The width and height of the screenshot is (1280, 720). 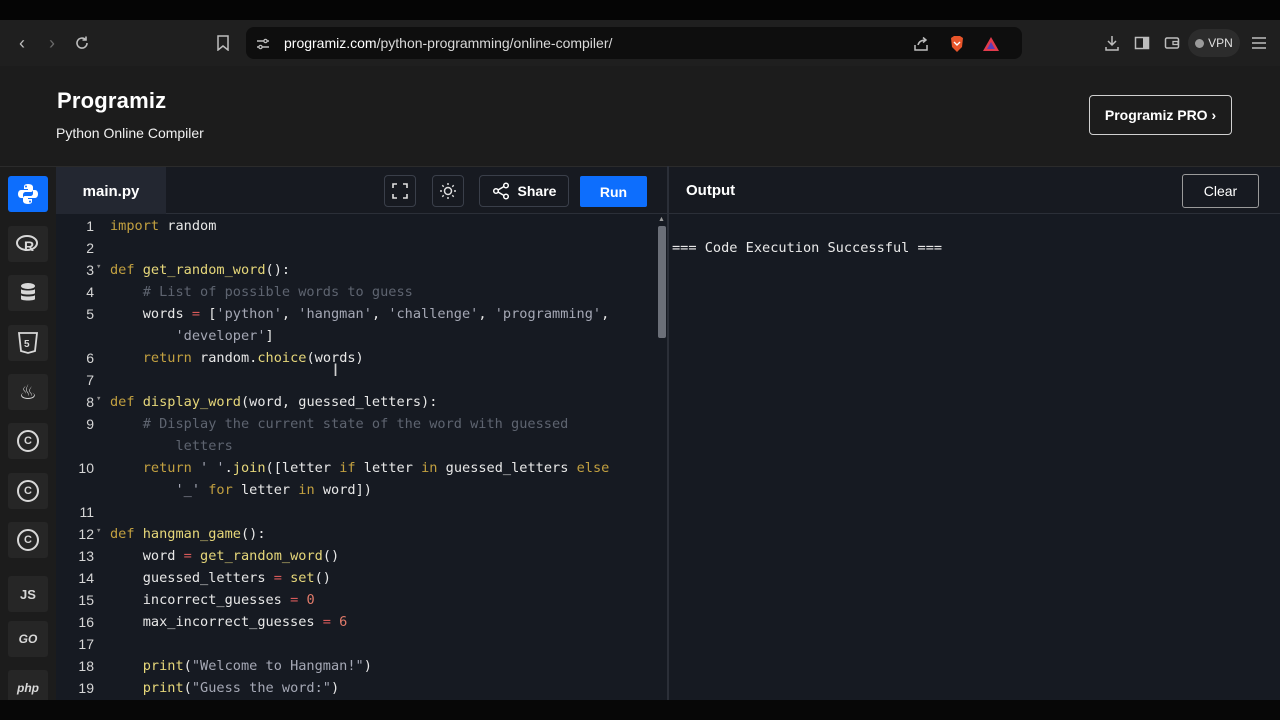 I want to click on bookmark-icon, so click(x=223, y=43).